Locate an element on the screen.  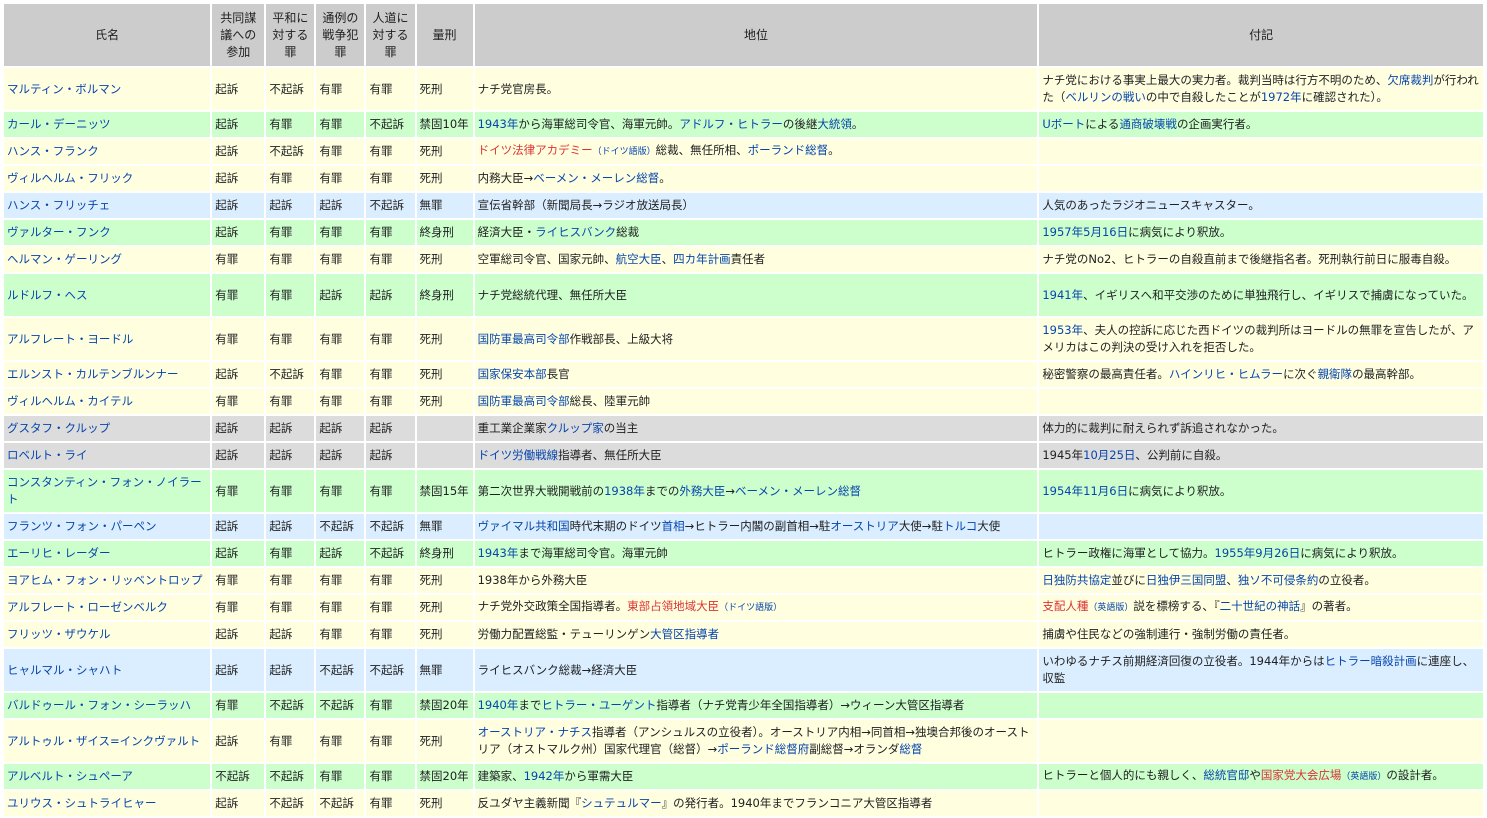
cell-name-text: コンスタンティン・フォン・ノイラート is located at coordinates (104, 490).